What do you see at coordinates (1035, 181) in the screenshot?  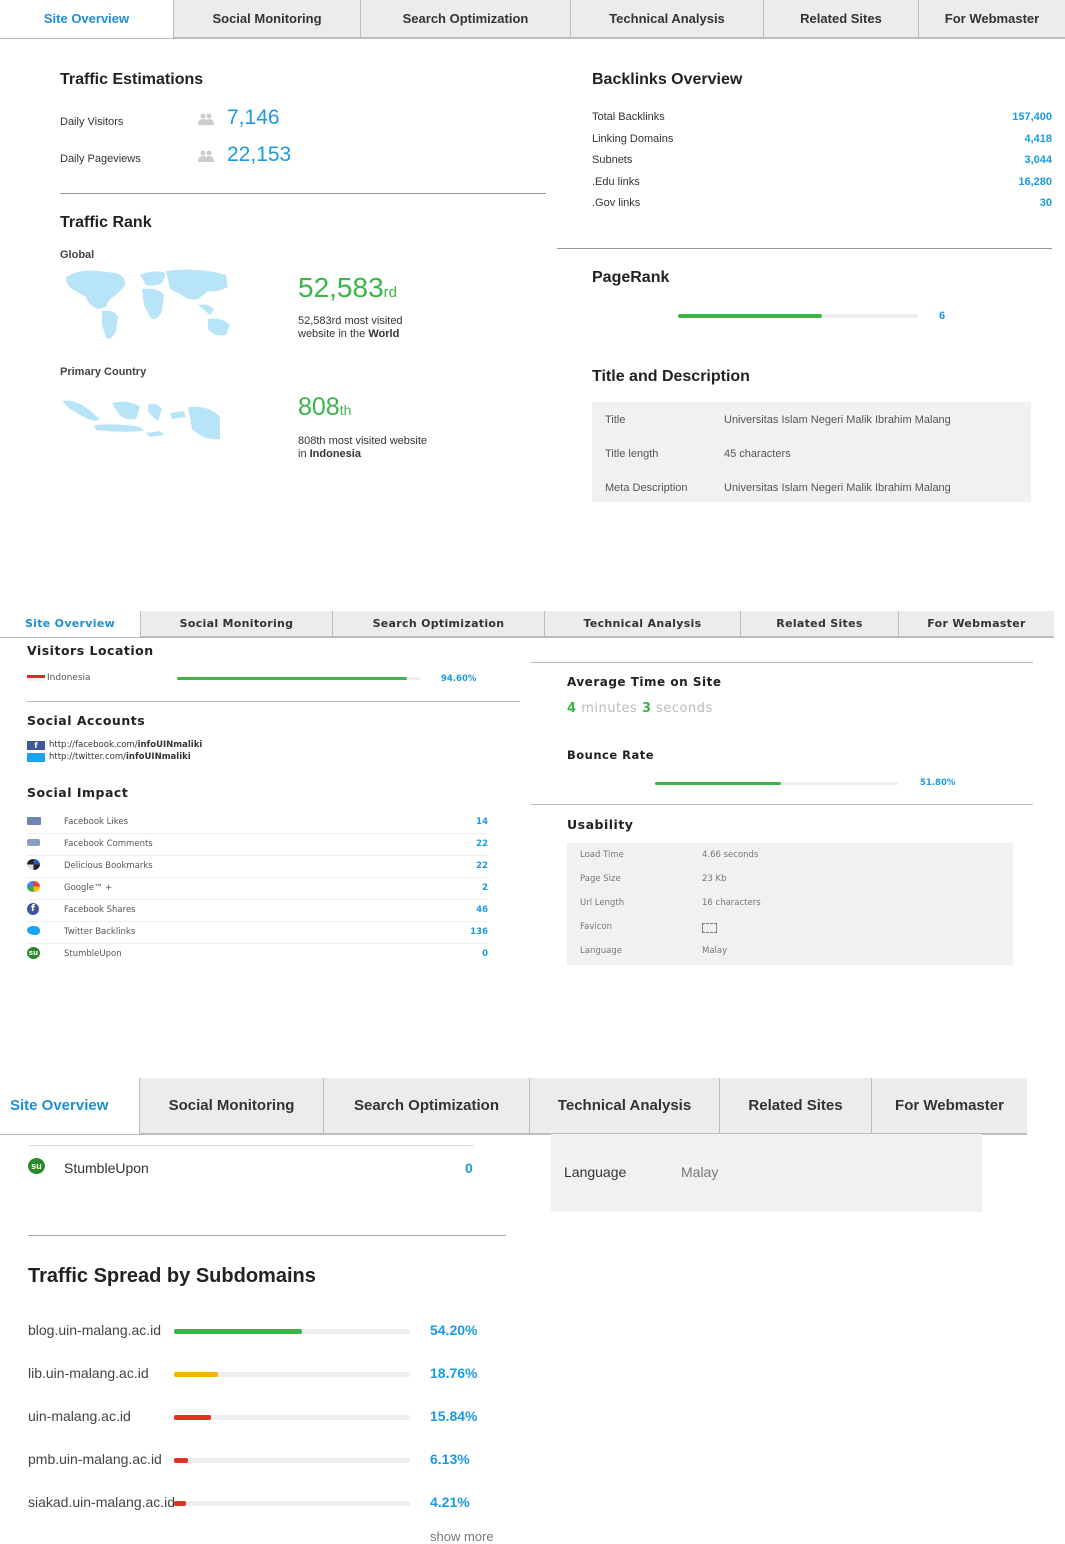 I see `backlink-value: 16,280` at bounding box center [1035, 181].